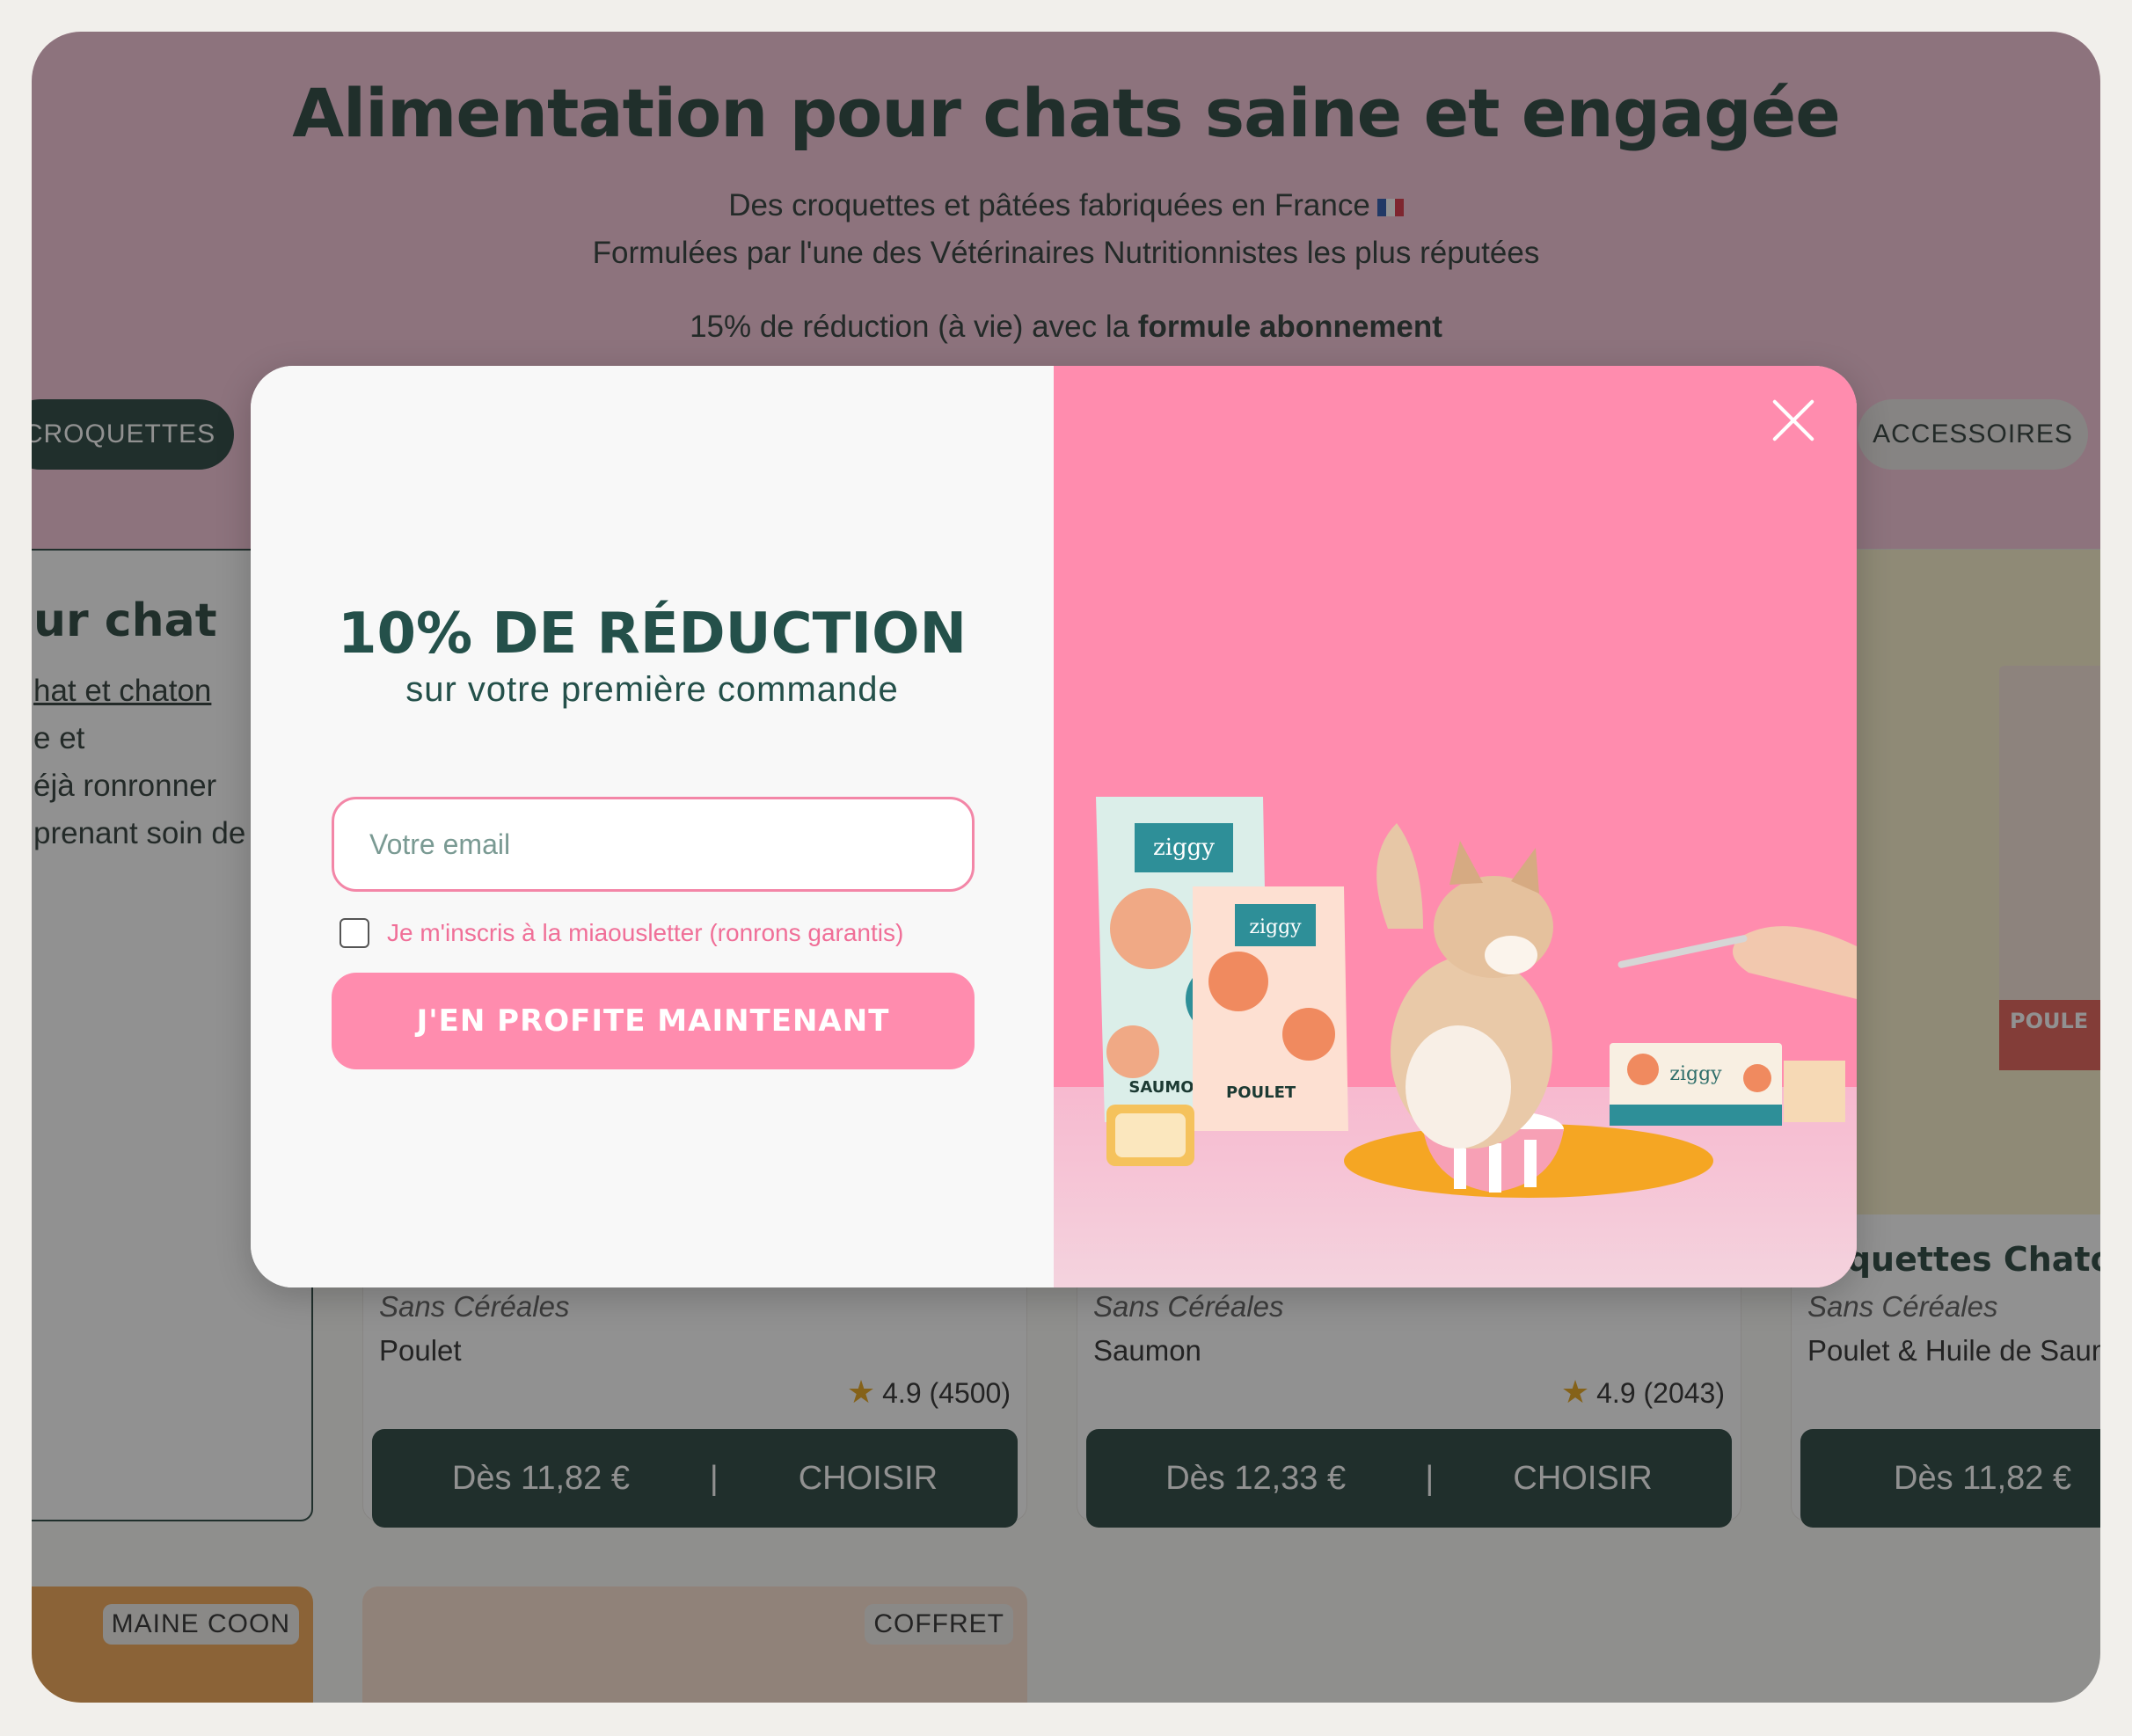 The height and width of the screenshot is (1736, 2132). What do you see at coordinates (654, 845) in the screenshot?
I see `email-field` at bounding box center [654, 845].